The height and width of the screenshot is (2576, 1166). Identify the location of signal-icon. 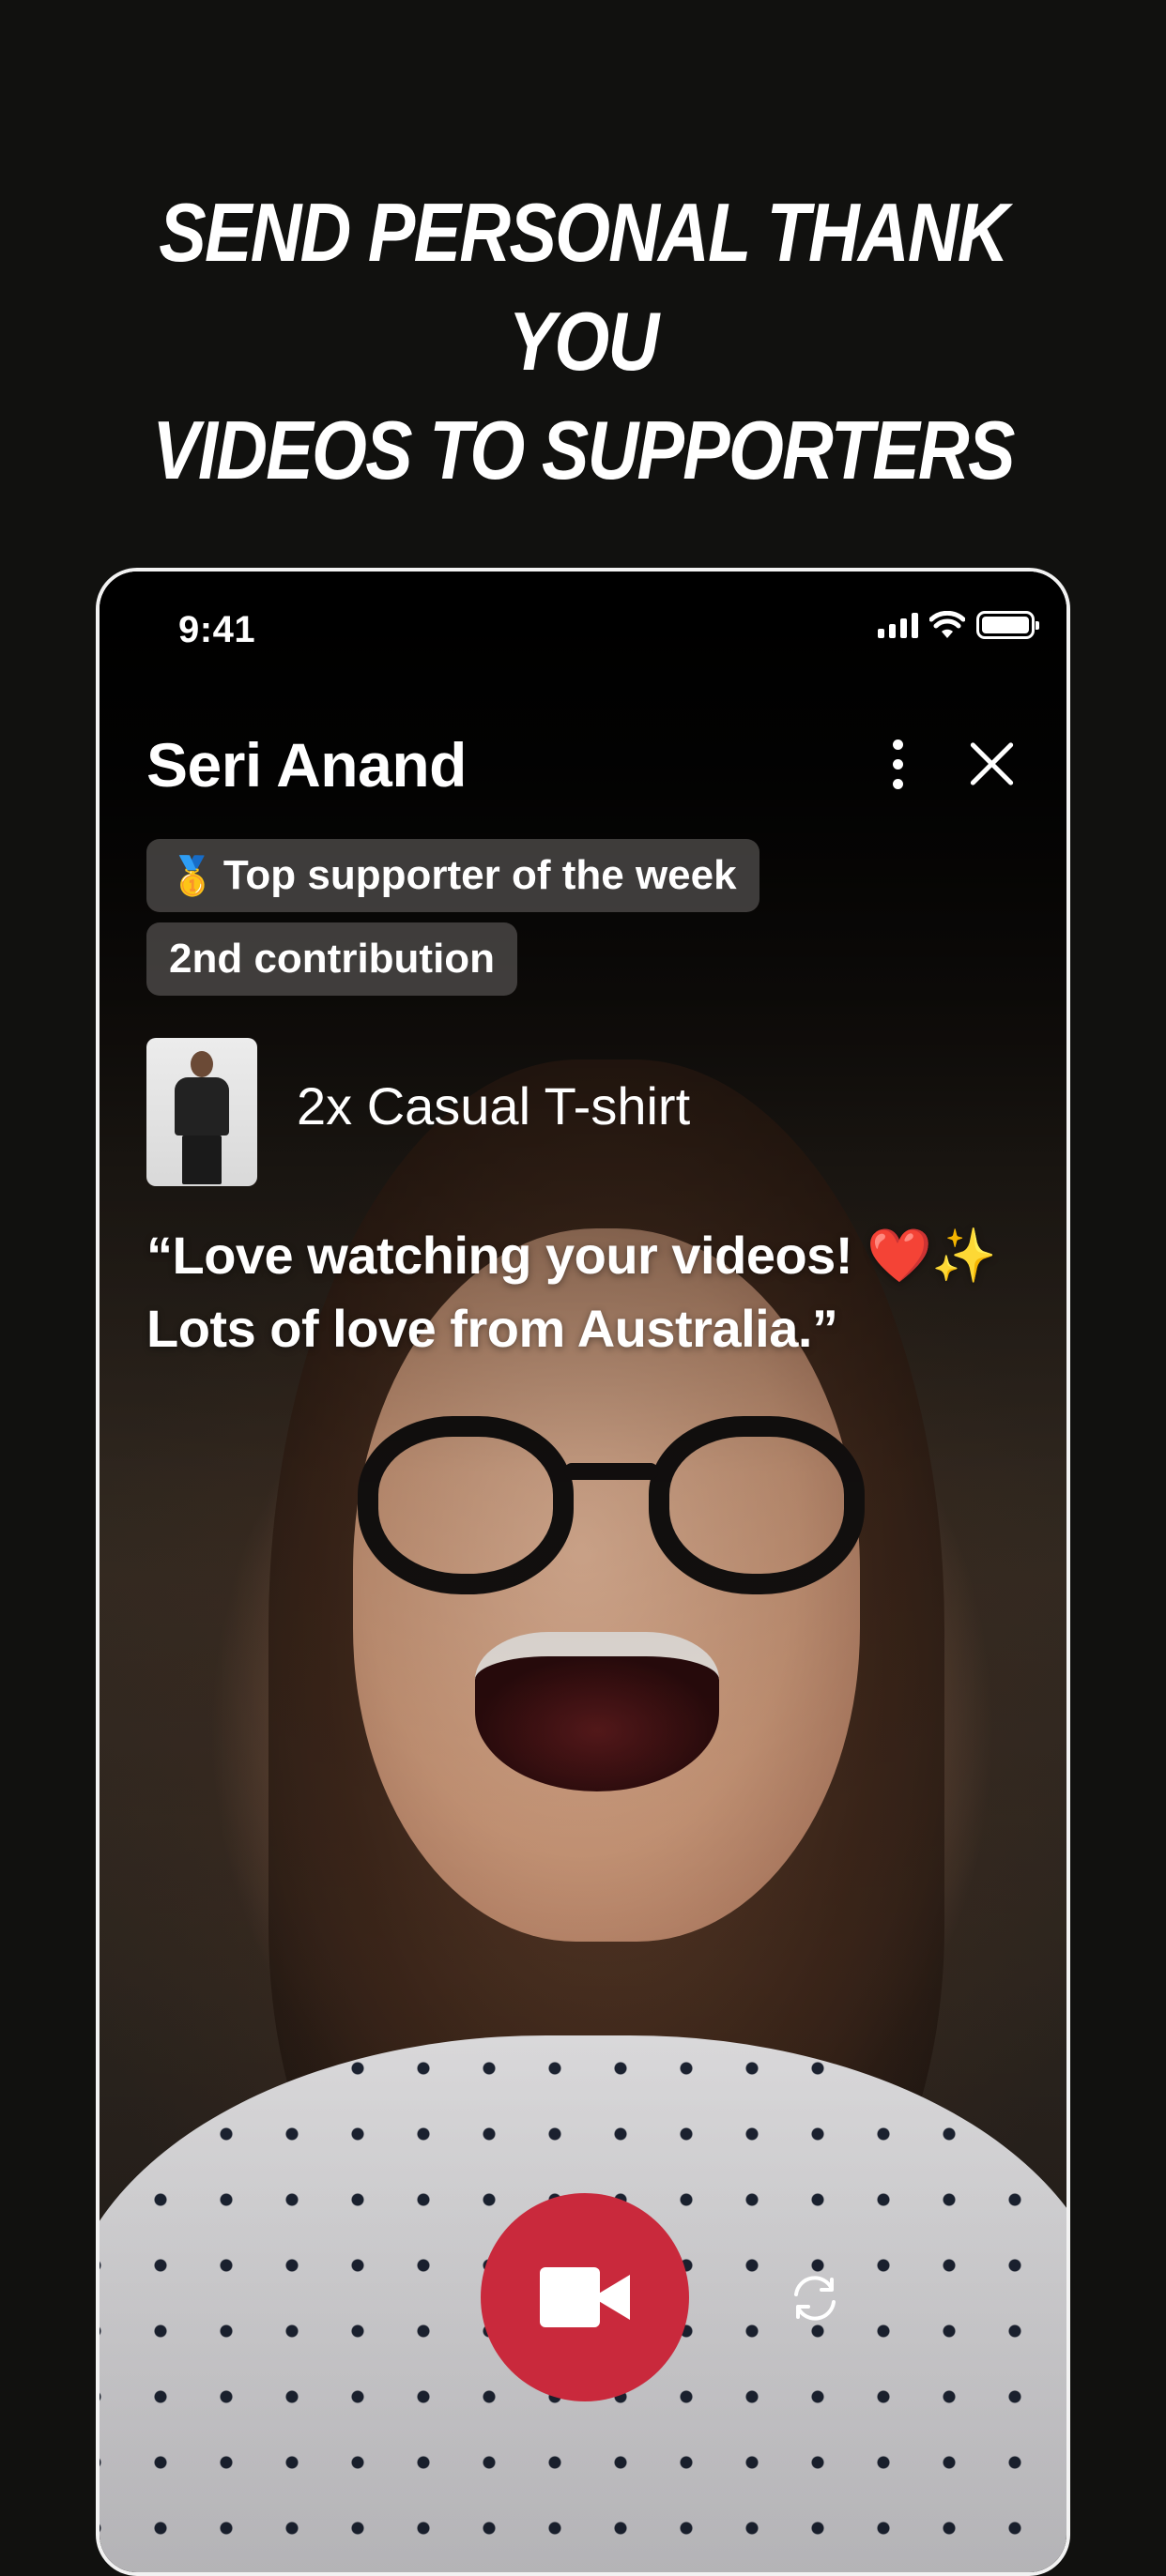
(898, 625).